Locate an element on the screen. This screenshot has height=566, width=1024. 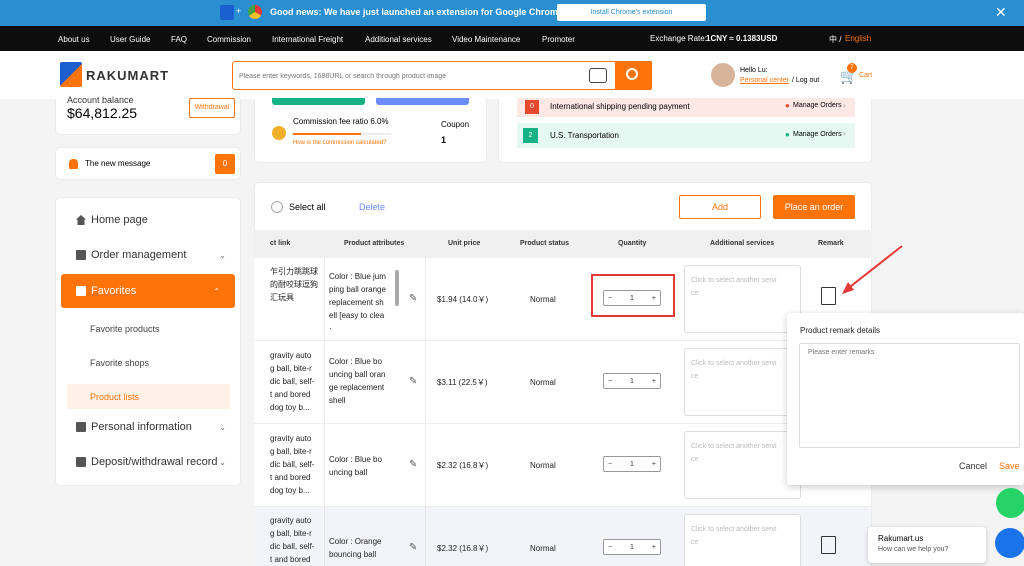
coupon-label: Coupon is located at coordinates (455, 124).